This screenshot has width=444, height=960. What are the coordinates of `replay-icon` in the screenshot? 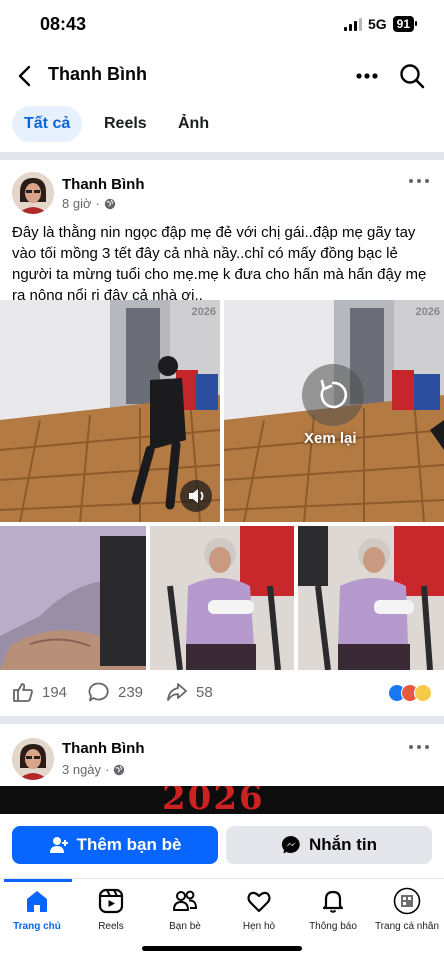 It's located at (334, 394).